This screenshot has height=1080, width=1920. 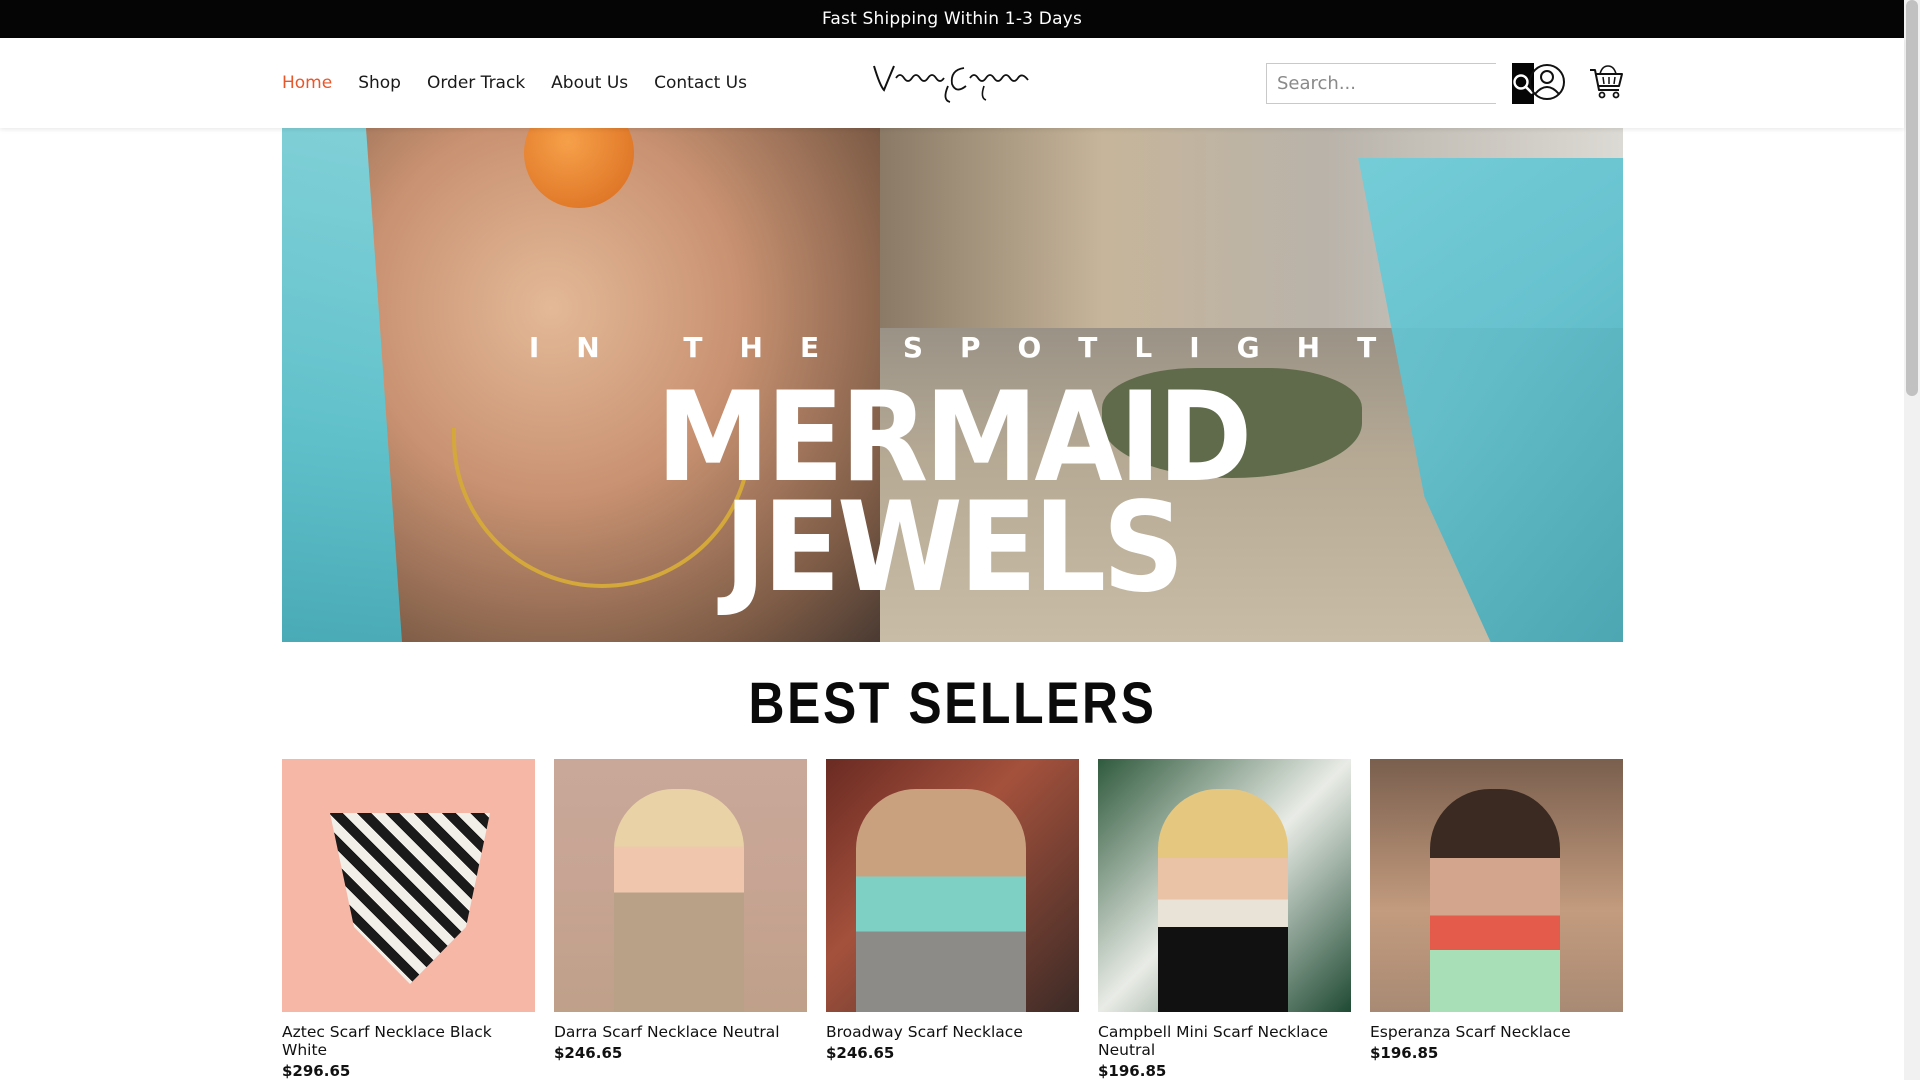 What do you see at coordinates (408, 1041) in the screenshot?
I see `product-name: Aztec Scarf Necklace Black White` at bounding box center [408, 1041].